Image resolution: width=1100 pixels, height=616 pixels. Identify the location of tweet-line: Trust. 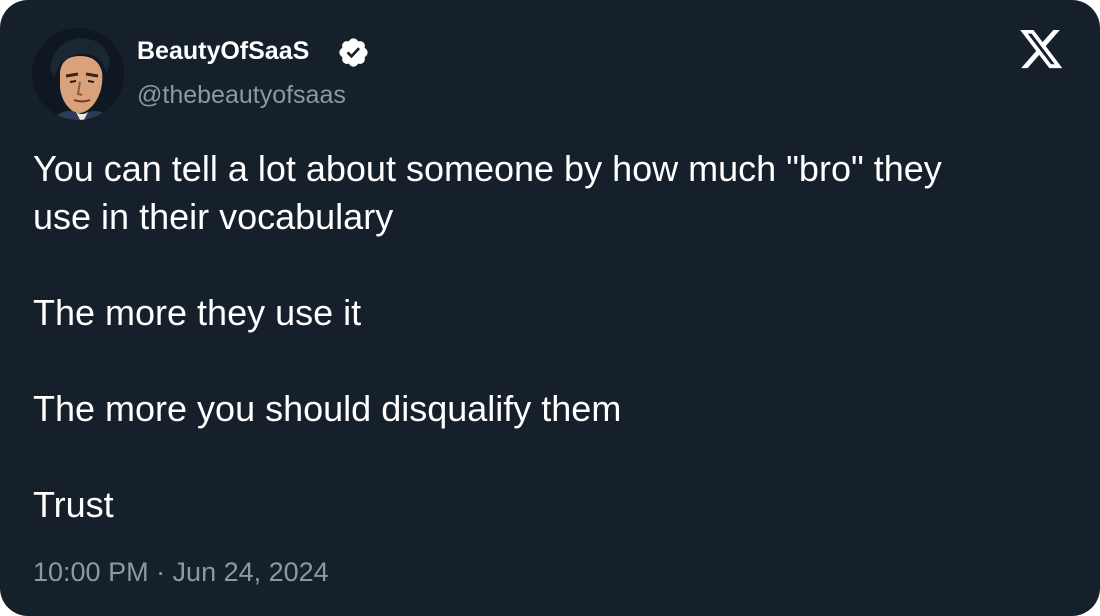
(73, 504).